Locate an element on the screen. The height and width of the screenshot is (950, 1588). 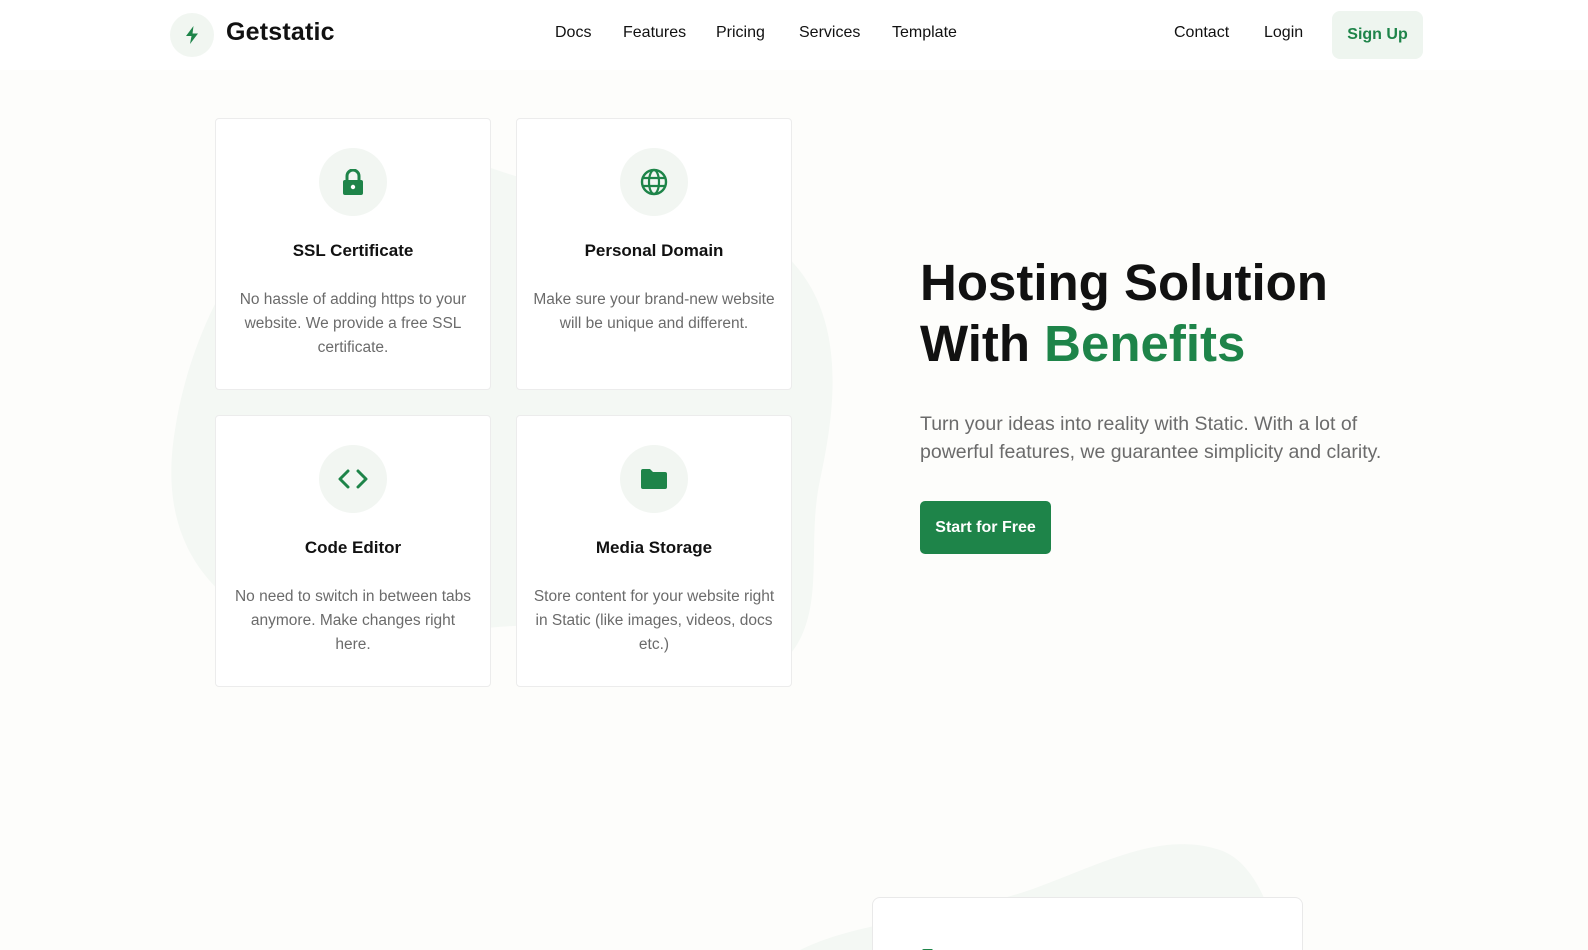
feature-title: Code Editor is located at coordinates (353, 547).